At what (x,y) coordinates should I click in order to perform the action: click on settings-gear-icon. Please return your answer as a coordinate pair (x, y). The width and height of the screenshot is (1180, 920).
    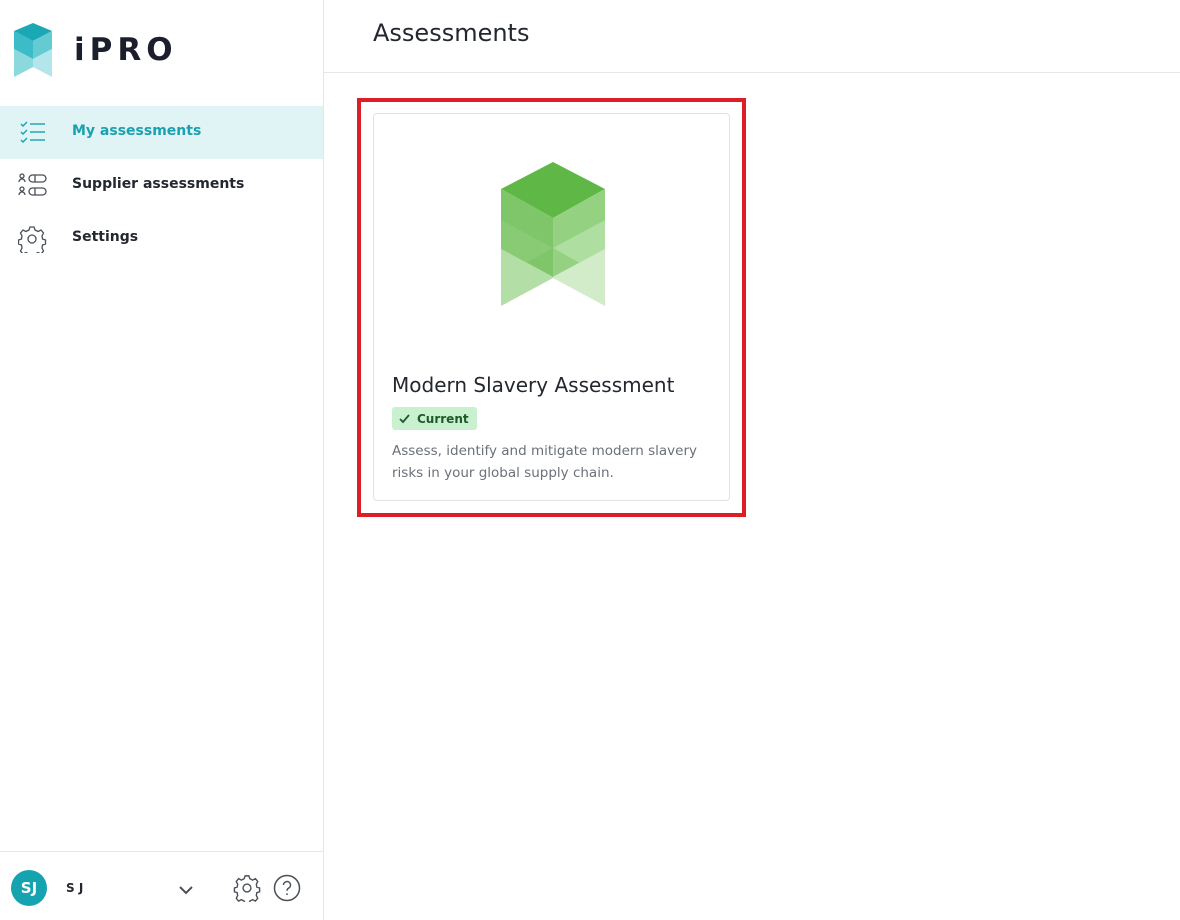
    Looking at the image, I should click on (247, 889).